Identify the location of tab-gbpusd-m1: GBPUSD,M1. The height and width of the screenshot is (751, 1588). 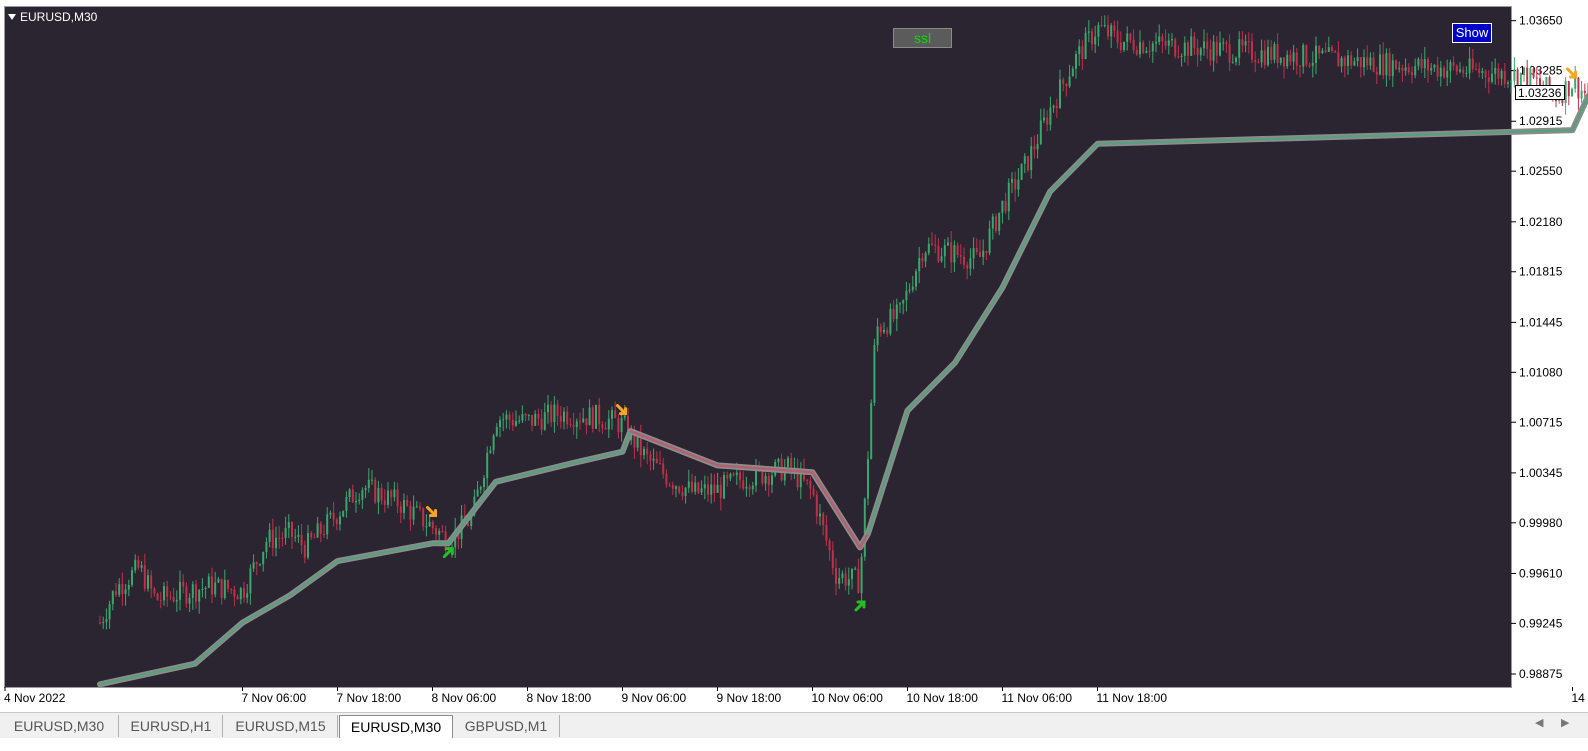
(506, 726).